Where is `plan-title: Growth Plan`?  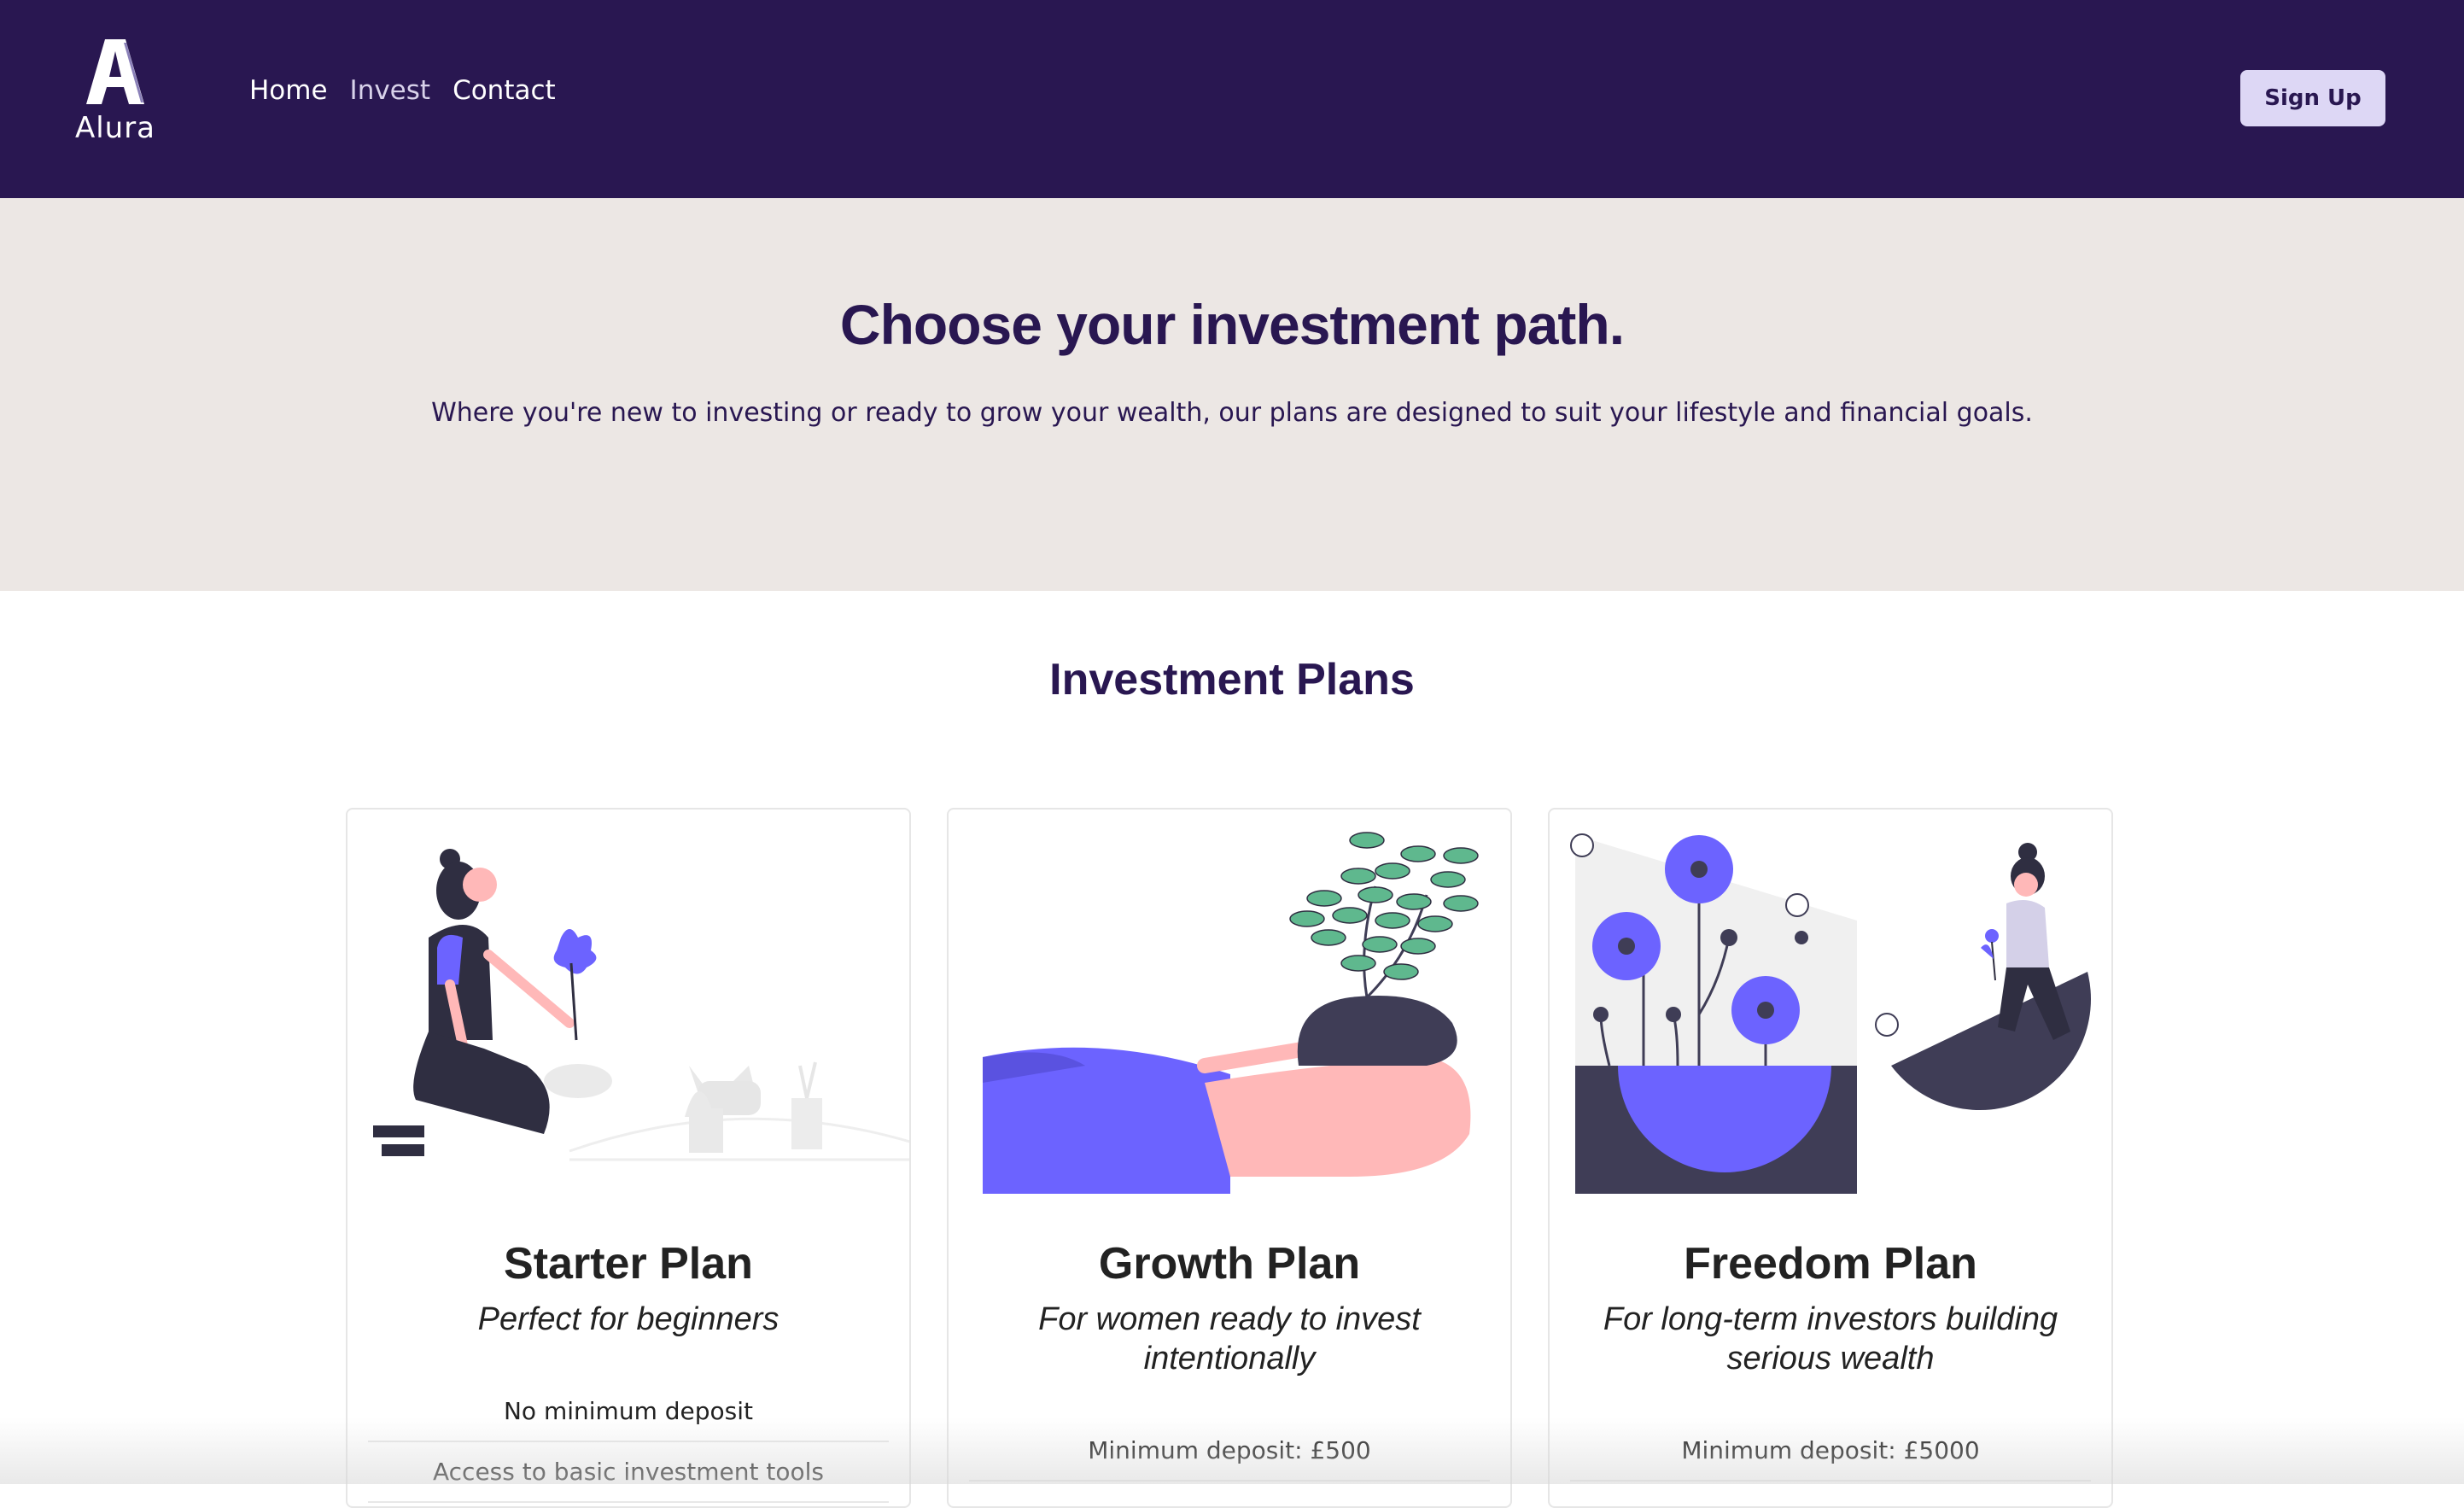
plan-title: Growth Plan is located at coordinates (1229, 1264).